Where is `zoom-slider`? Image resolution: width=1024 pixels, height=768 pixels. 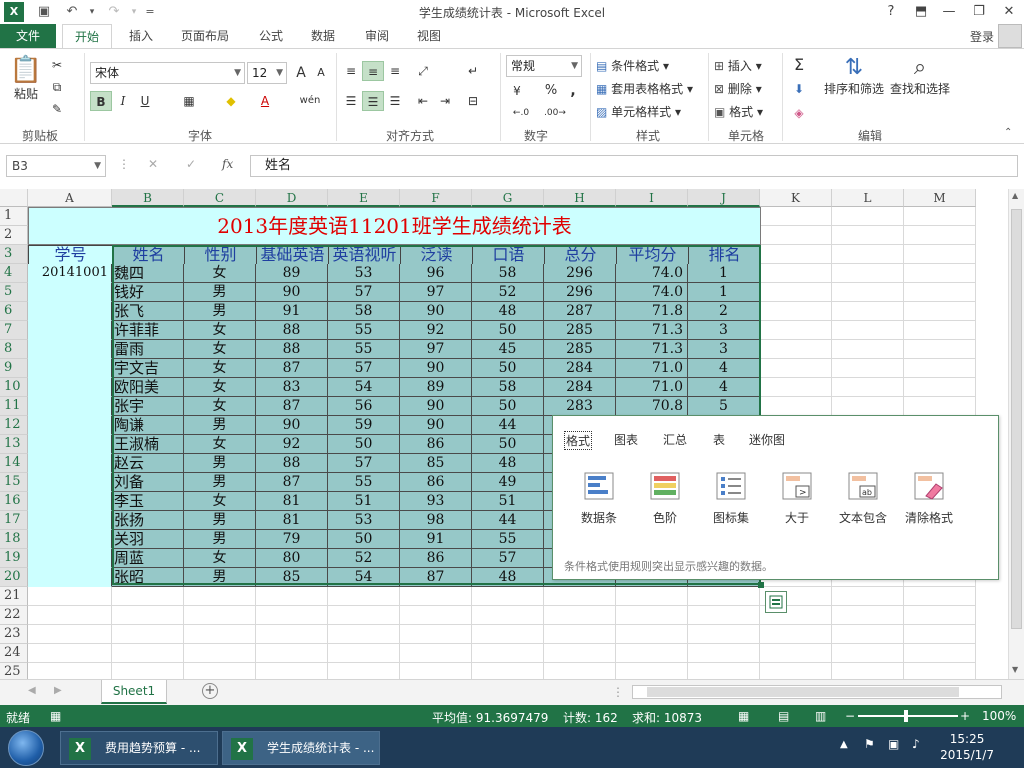 zoom-slider is located at coordinates (908, 716).